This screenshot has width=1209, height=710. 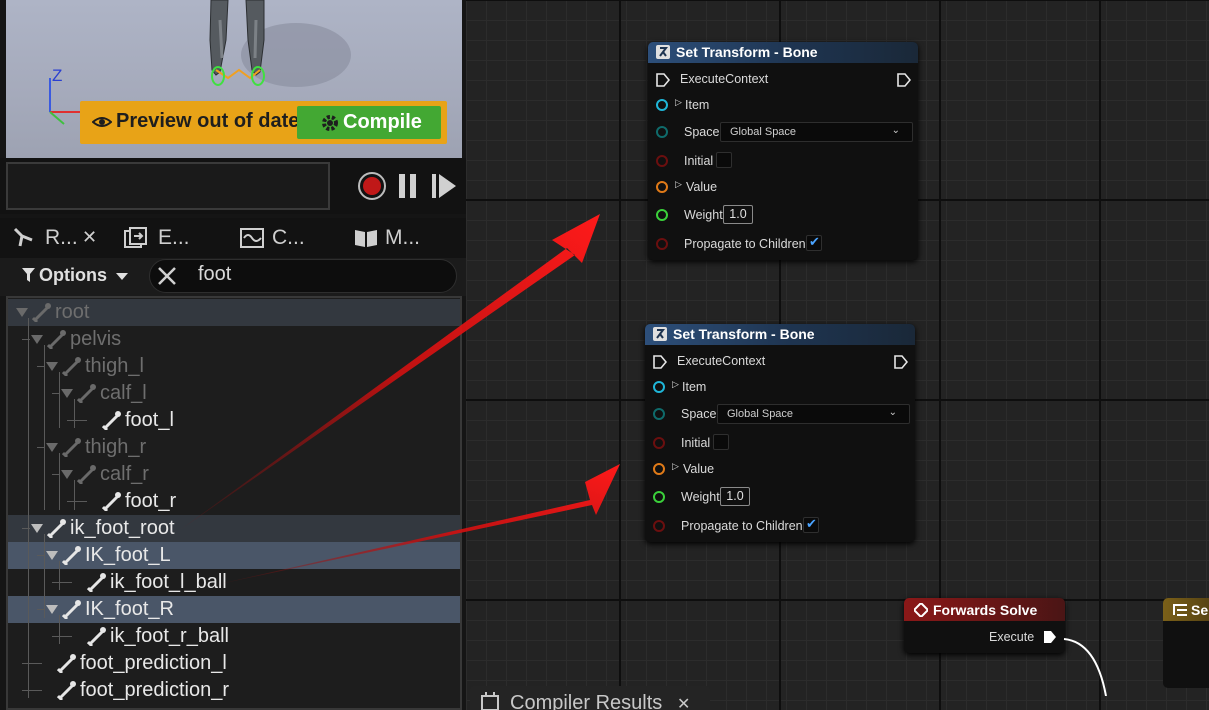 What do you see at coordinates (167, 276) in the screenshot?
I see `clear-search-icon` at bounding box center [167, 276].